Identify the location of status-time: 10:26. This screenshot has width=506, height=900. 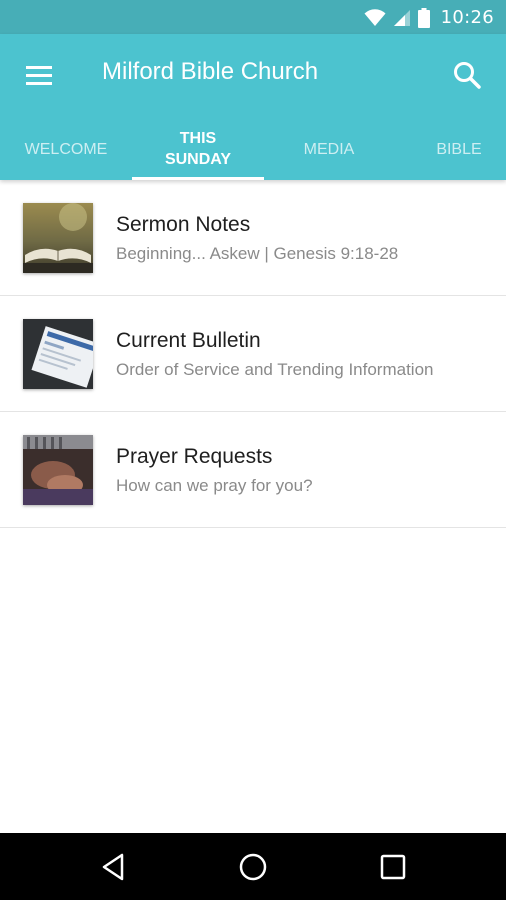
(467, 17).